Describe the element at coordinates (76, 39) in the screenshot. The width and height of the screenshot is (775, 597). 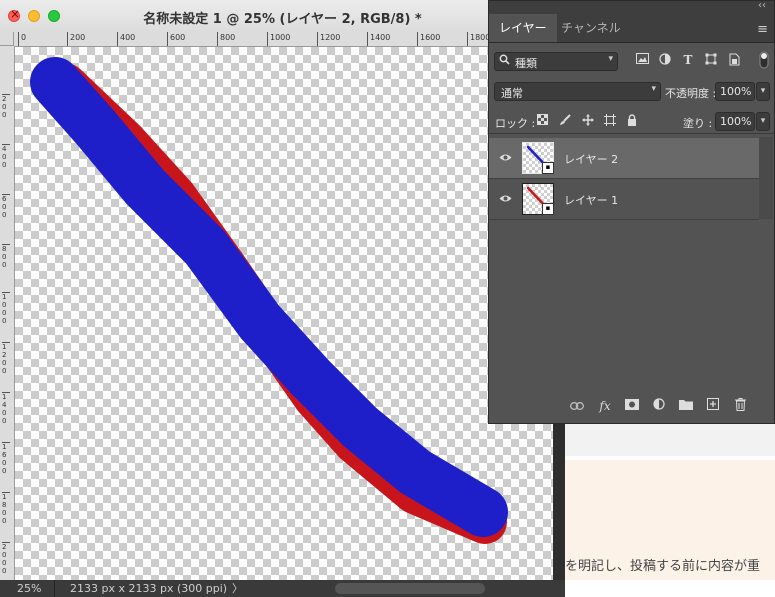
I see `ruler-tick-label: 200` at that location.